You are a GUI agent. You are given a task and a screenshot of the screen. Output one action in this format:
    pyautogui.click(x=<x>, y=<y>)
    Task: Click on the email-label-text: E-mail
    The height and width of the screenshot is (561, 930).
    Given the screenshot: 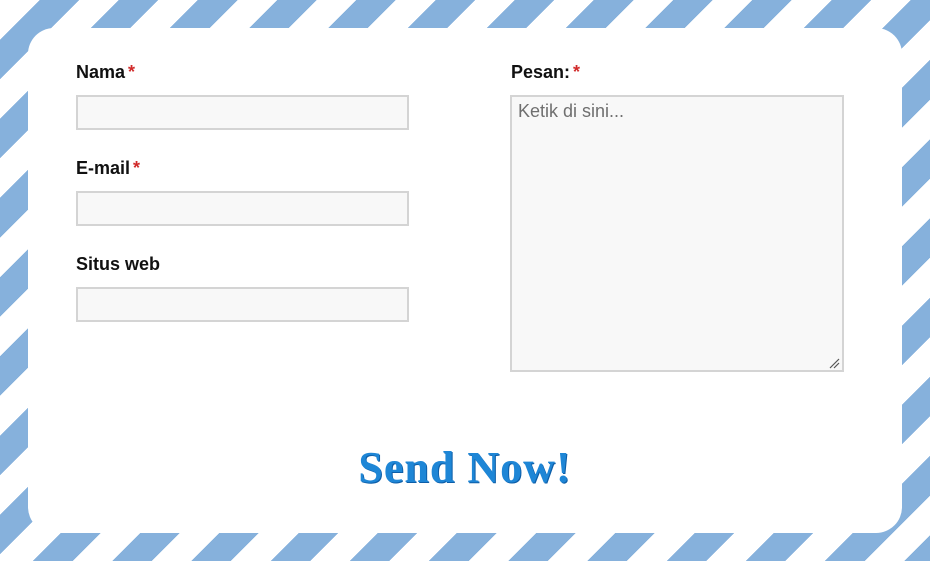 What is the action you would take?
    pyautogui.click(x=103, y=168)
    